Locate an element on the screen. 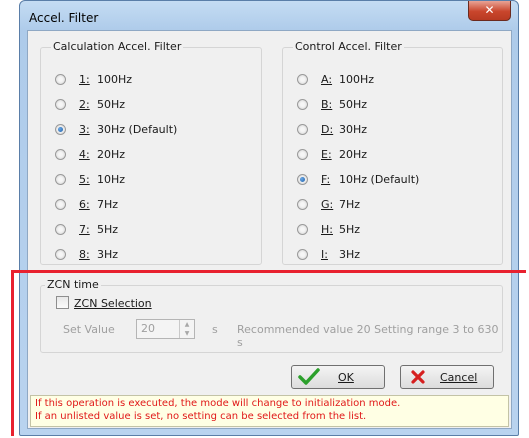 The image size is (529, 438). control-filter-option-key: B: is located at coordinates (327, 104).